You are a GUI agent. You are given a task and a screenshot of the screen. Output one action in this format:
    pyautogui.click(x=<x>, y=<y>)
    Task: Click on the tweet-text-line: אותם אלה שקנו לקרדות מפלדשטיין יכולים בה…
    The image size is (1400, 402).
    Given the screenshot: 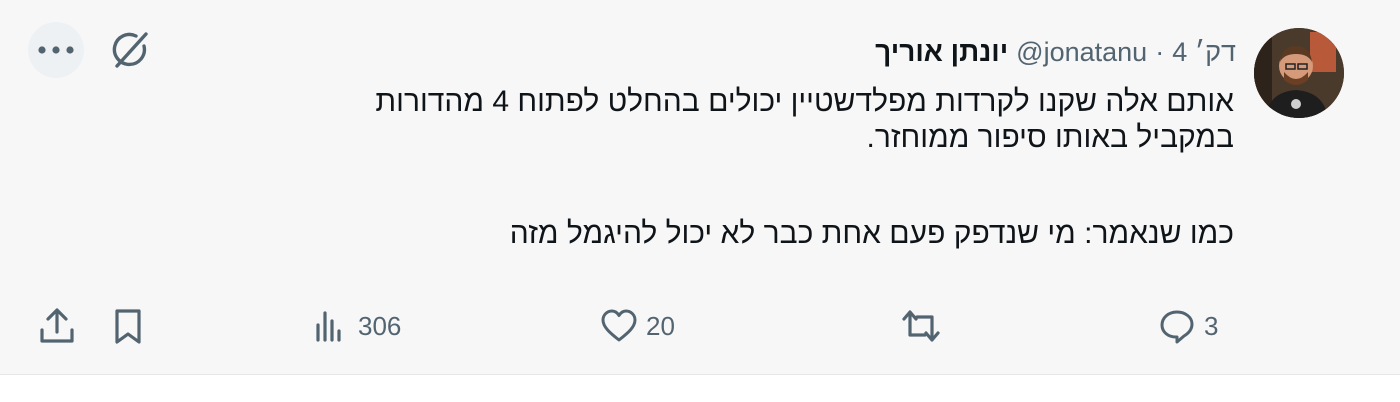 What is the action you would take?
    pyautogui.click(x=804, y=101)
    